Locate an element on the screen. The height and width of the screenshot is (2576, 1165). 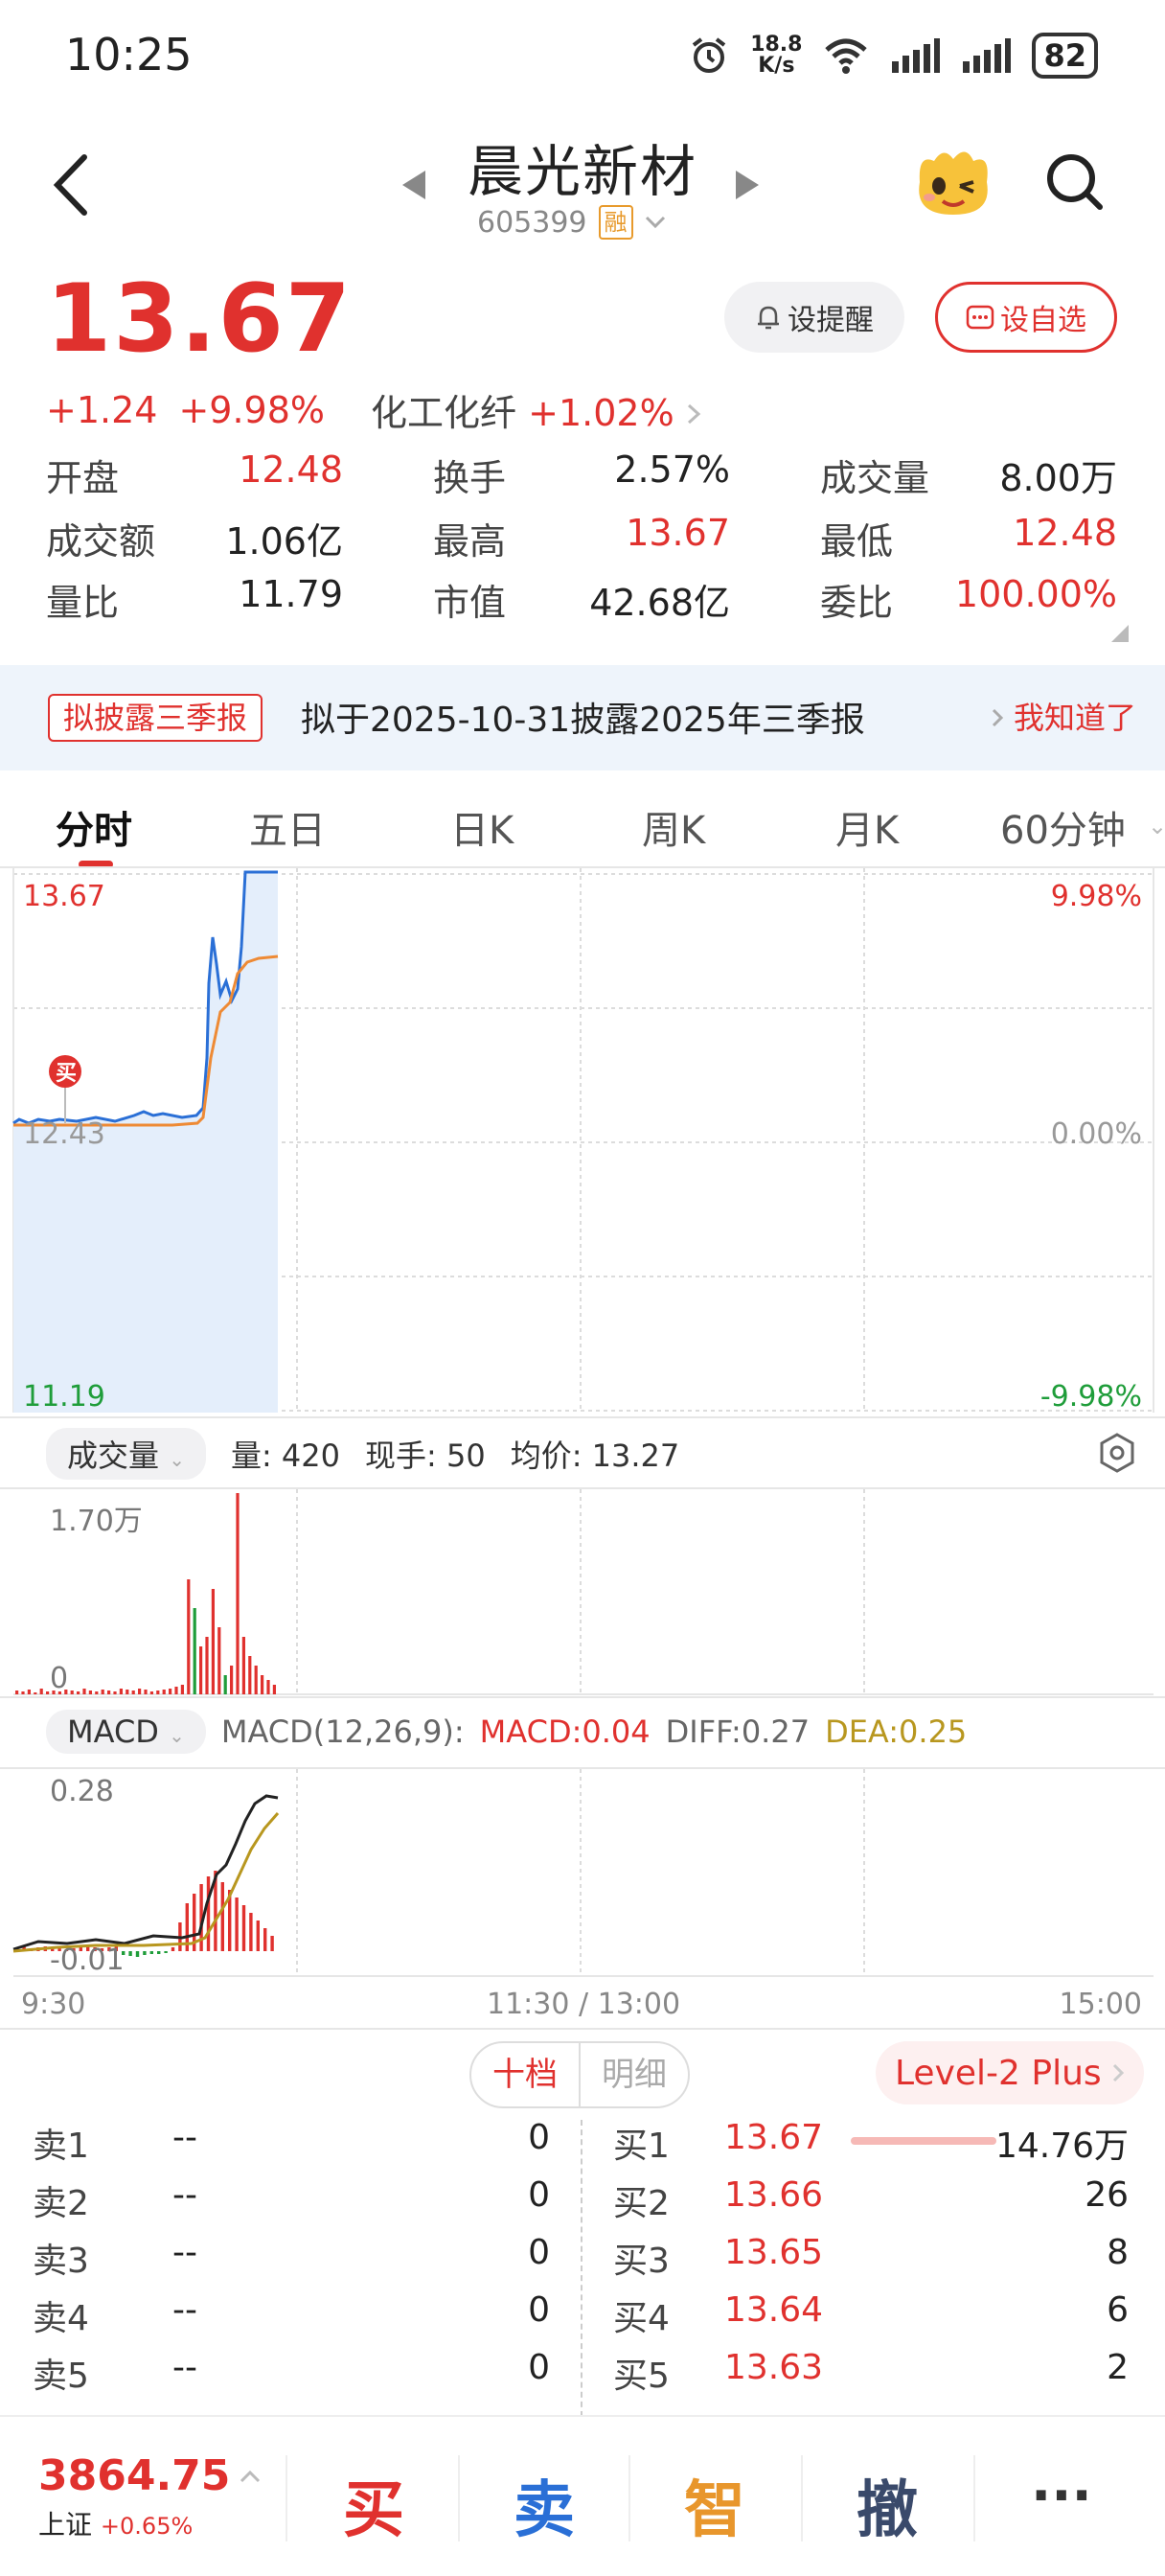
bid-label: 买2 is located at coordinates (642, 2203).